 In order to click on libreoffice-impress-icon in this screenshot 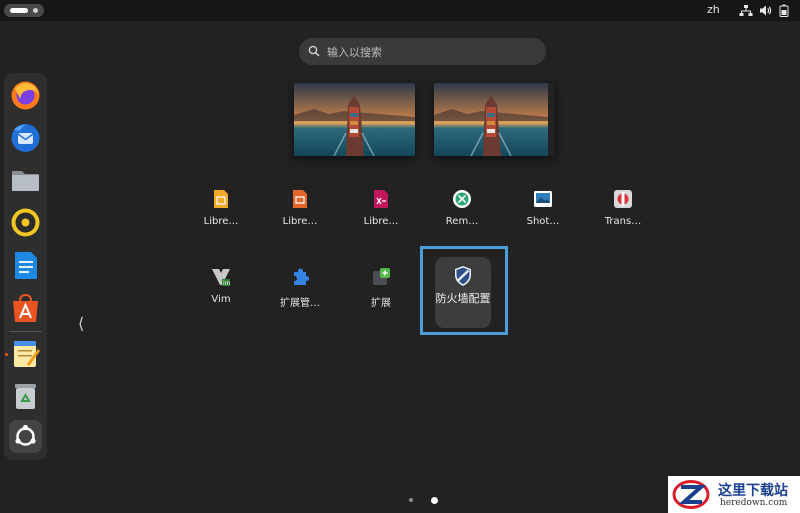, I will do `click(300, 199)`.